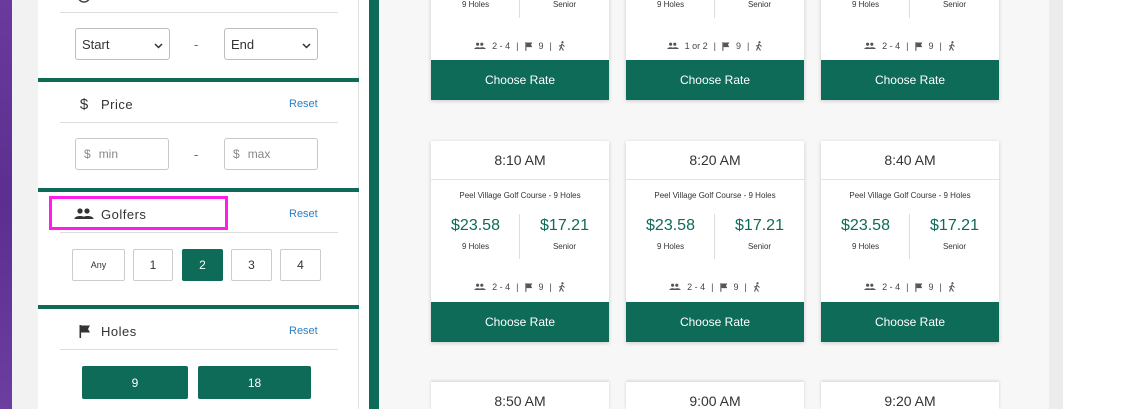 This screenshot has width=1135, height=409. I want to click on price-max-input: $ max, so click(271, 154).